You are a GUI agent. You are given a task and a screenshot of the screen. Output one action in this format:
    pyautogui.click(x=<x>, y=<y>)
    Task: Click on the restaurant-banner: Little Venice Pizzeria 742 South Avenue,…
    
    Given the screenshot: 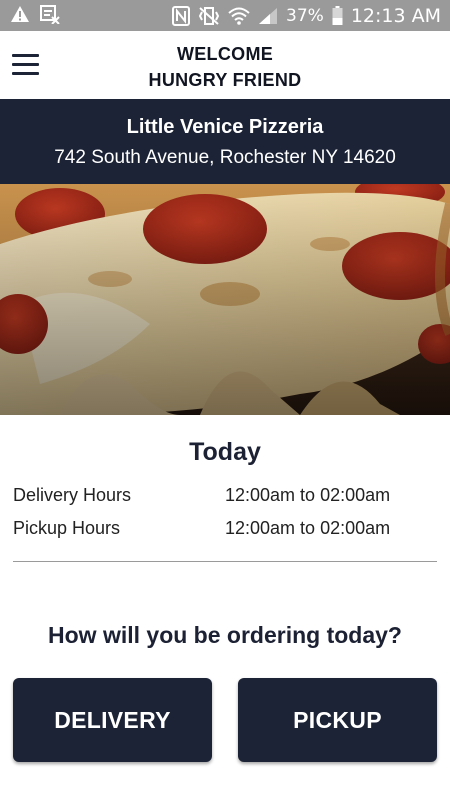 What is the action you would take?
    pyautogui.click(x=225, y=142)
    